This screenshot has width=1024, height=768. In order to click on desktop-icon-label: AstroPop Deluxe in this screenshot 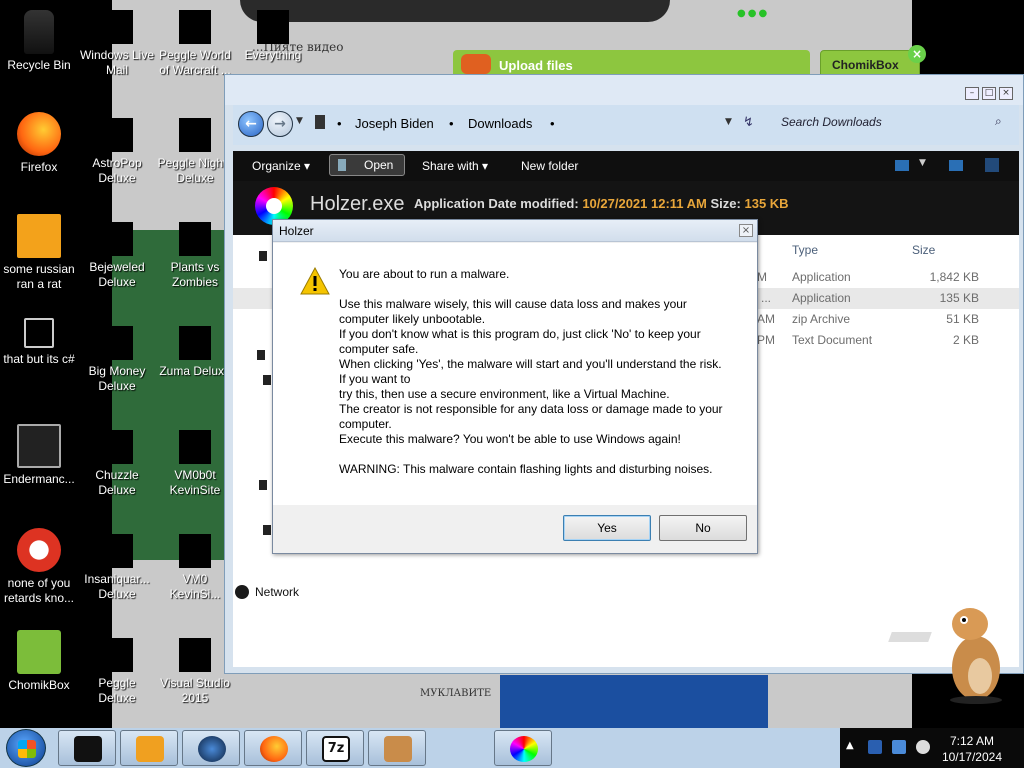, I will do `click(117, 170)`.